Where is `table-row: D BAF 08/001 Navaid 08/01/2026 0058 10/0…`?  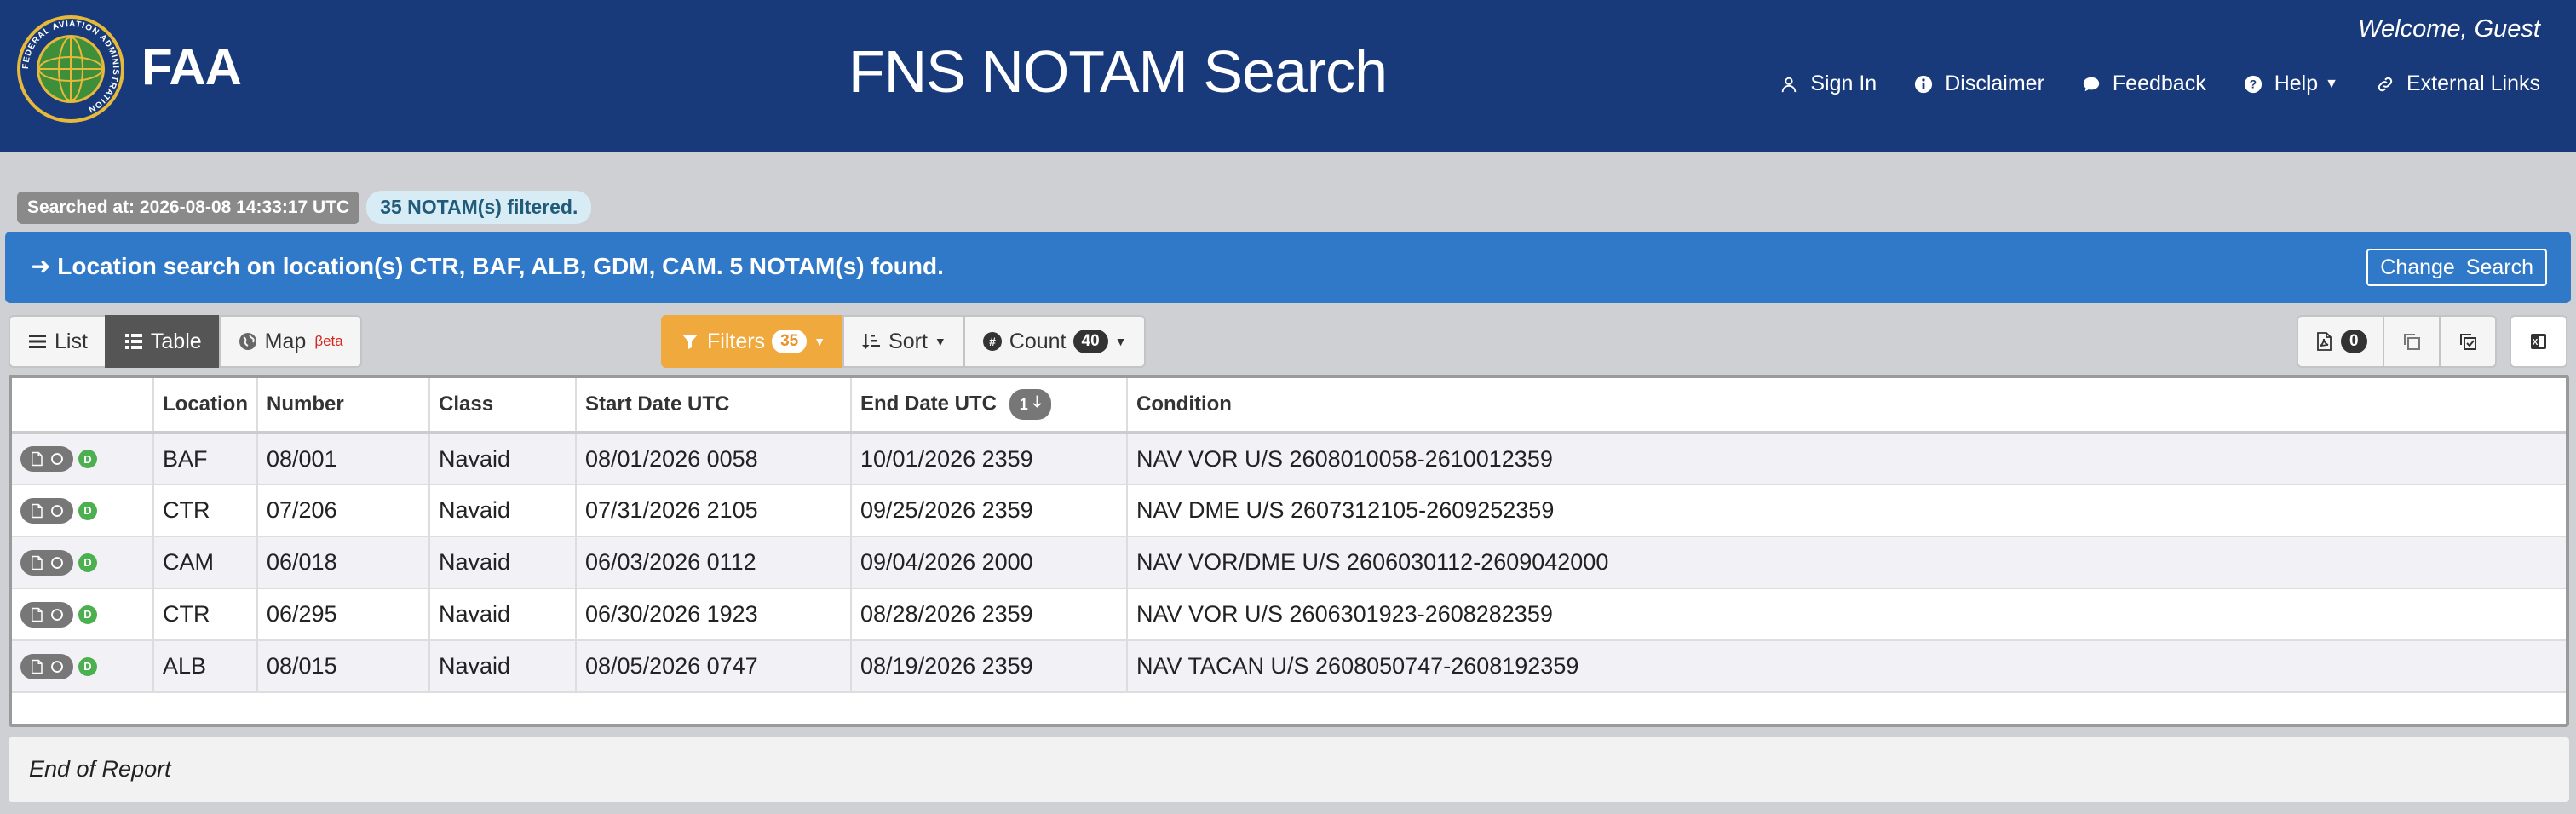
table-row: D BAF 08/001 Navaid 08/01/2026 0058 10/0… is located at coordinates (1289, 459).